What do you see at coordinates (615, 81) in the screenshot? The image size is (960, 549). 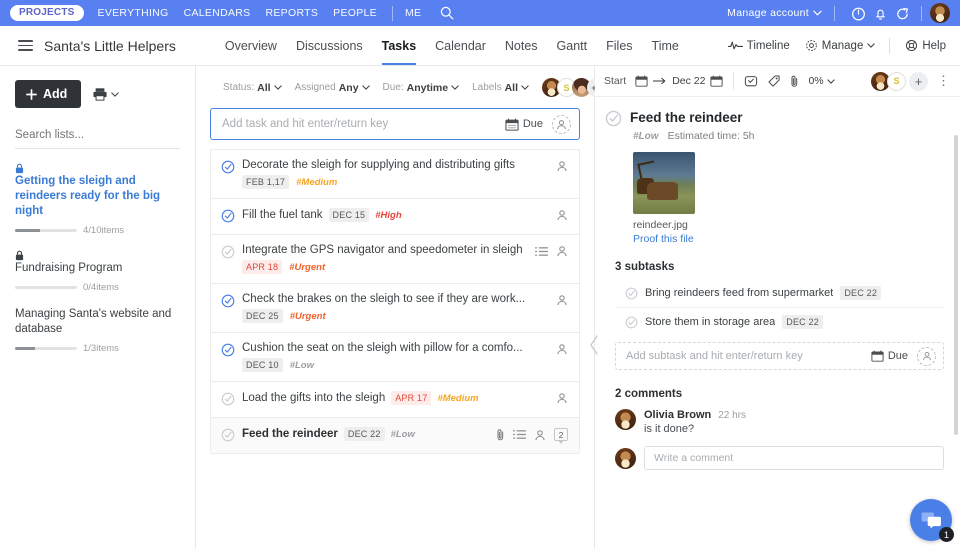 I see `start-date-button: Start` at bounding box center [615, 81].